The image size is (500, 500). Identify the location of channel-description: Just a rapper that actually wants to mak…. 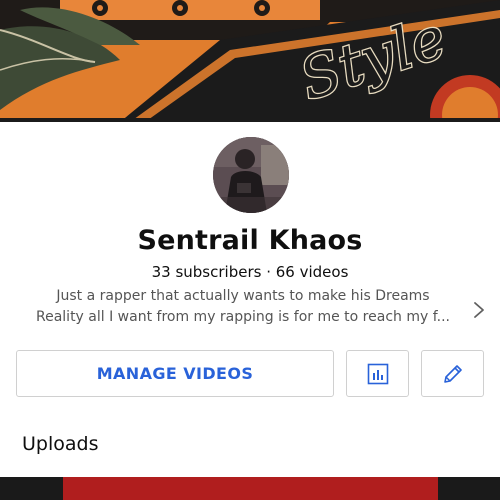
(250, 310).